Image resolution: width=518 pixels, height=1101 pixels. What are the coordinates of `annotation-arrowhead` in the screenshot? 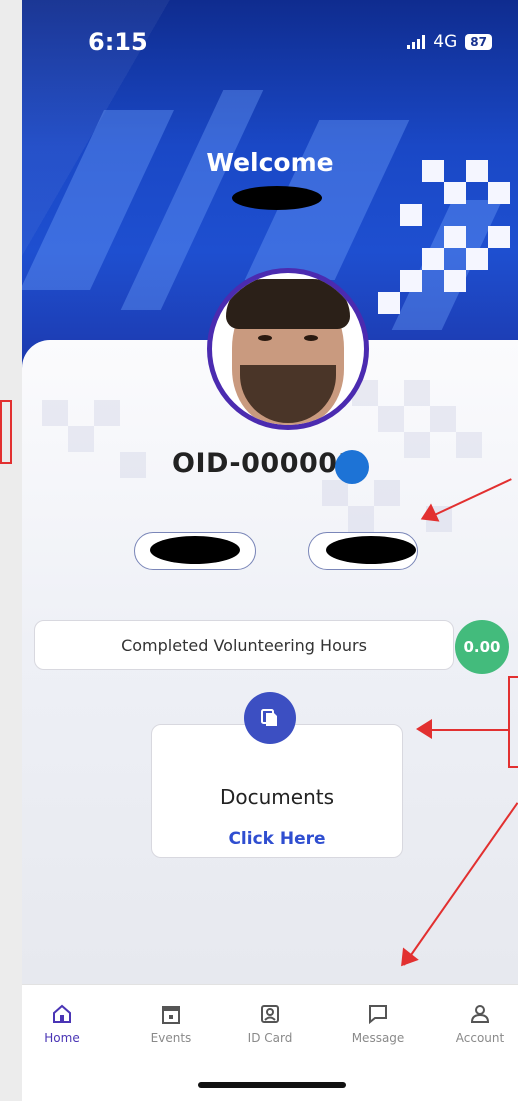 It's located at (424, 729).